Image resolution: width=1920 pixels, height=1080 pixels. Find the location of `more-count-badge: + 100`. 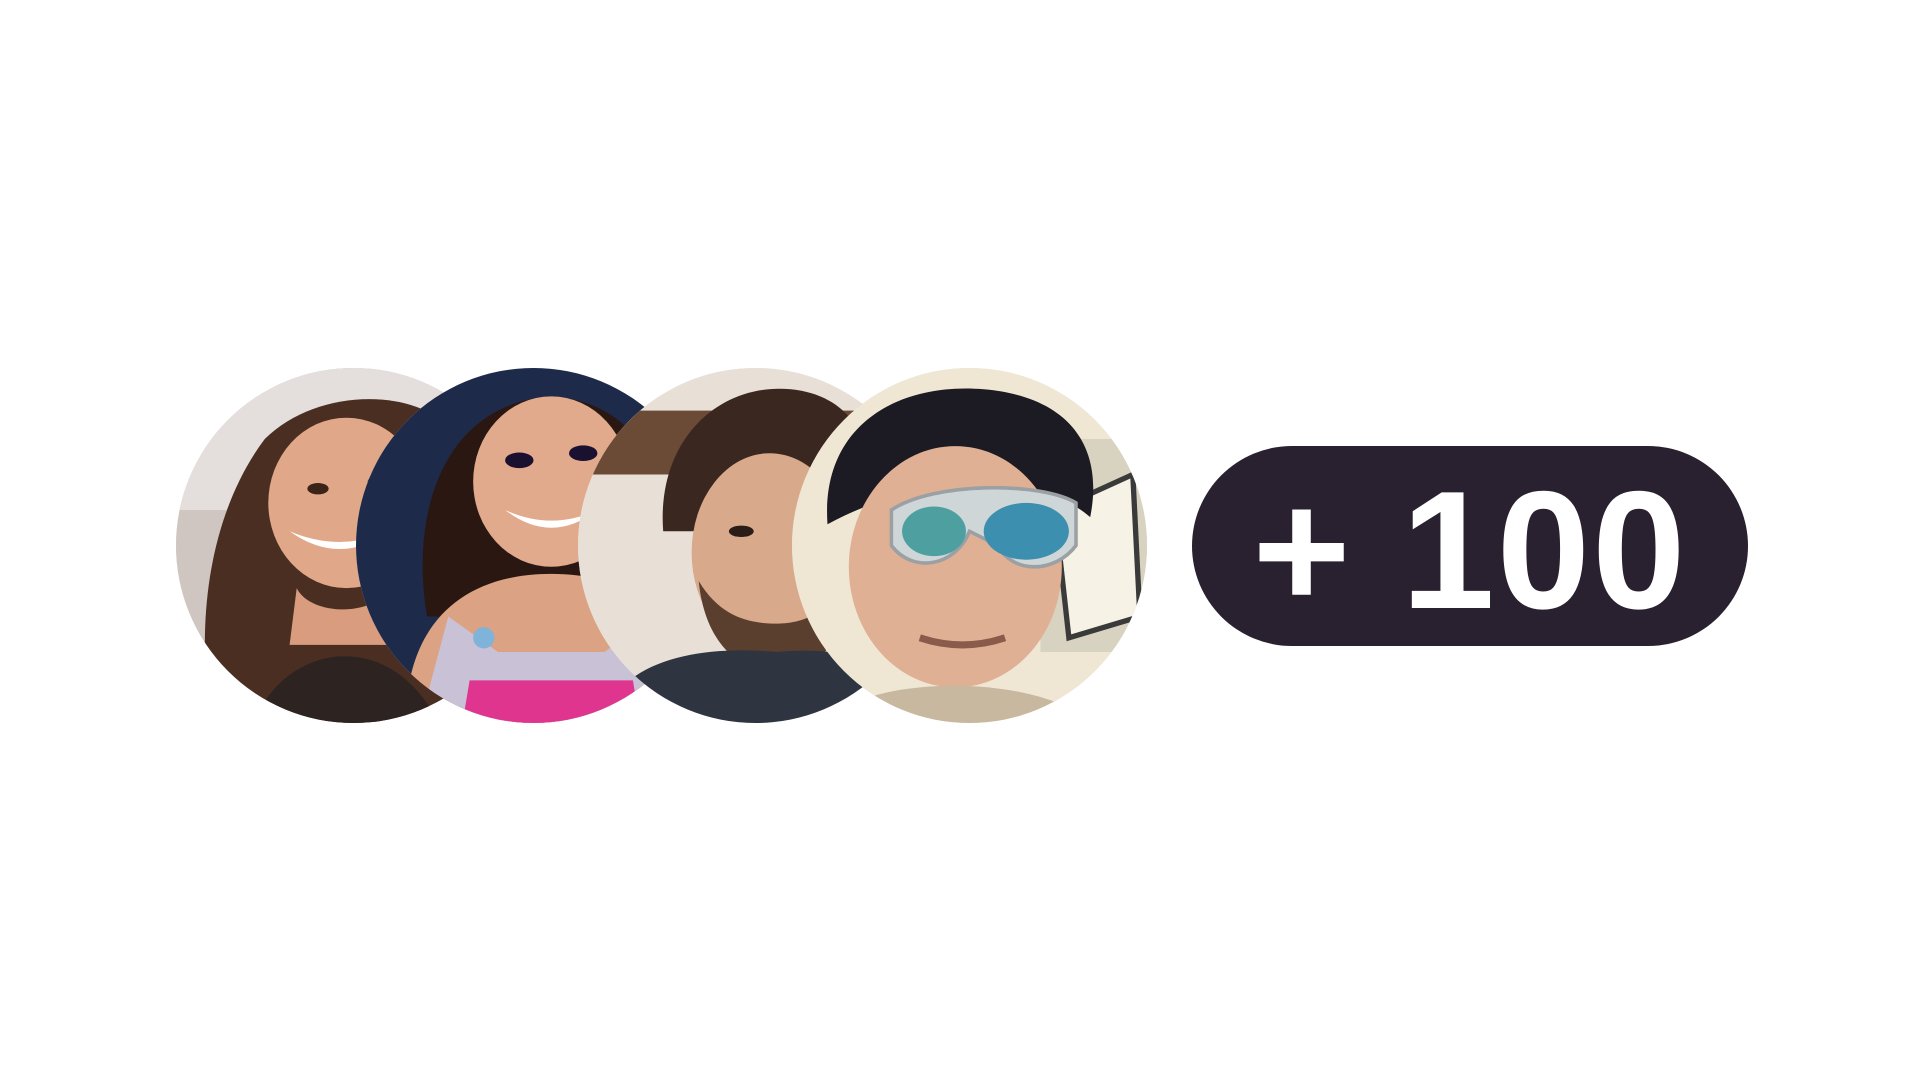

more-count-badge: + 100 is located at coordinates (1470, 546).